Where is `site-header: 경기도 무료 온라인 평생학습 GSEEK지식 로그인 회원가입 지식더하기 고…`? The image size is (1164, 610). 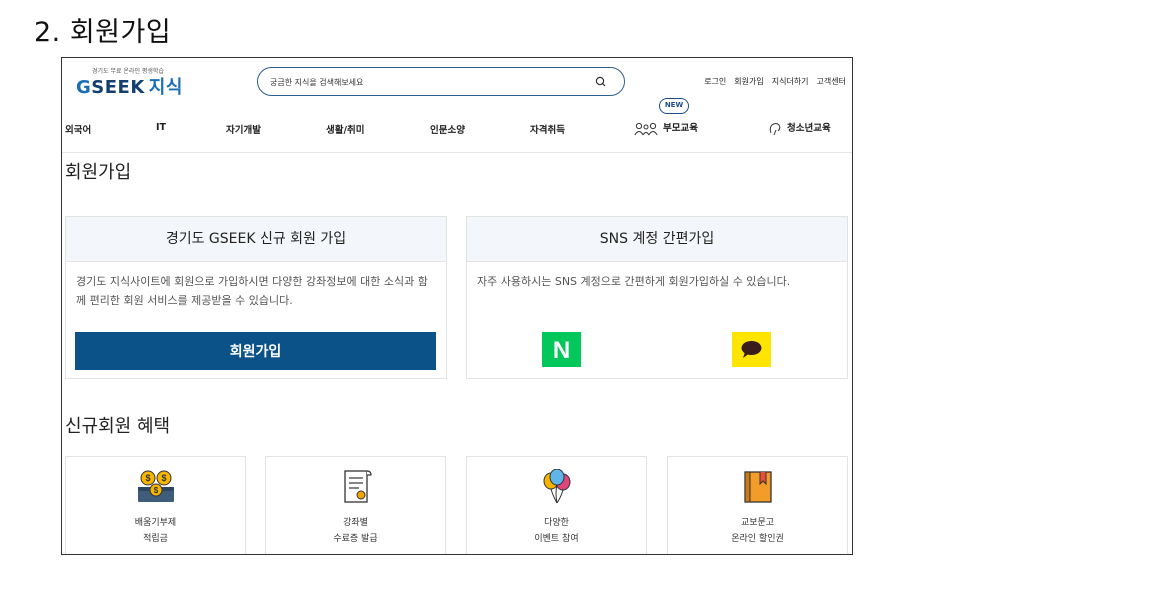
site-header: 경기도 무료 온라인 평생학습 GSEEK지식 로그인 회원가입 지식더하기 고… is located at coordinates (457, 82).